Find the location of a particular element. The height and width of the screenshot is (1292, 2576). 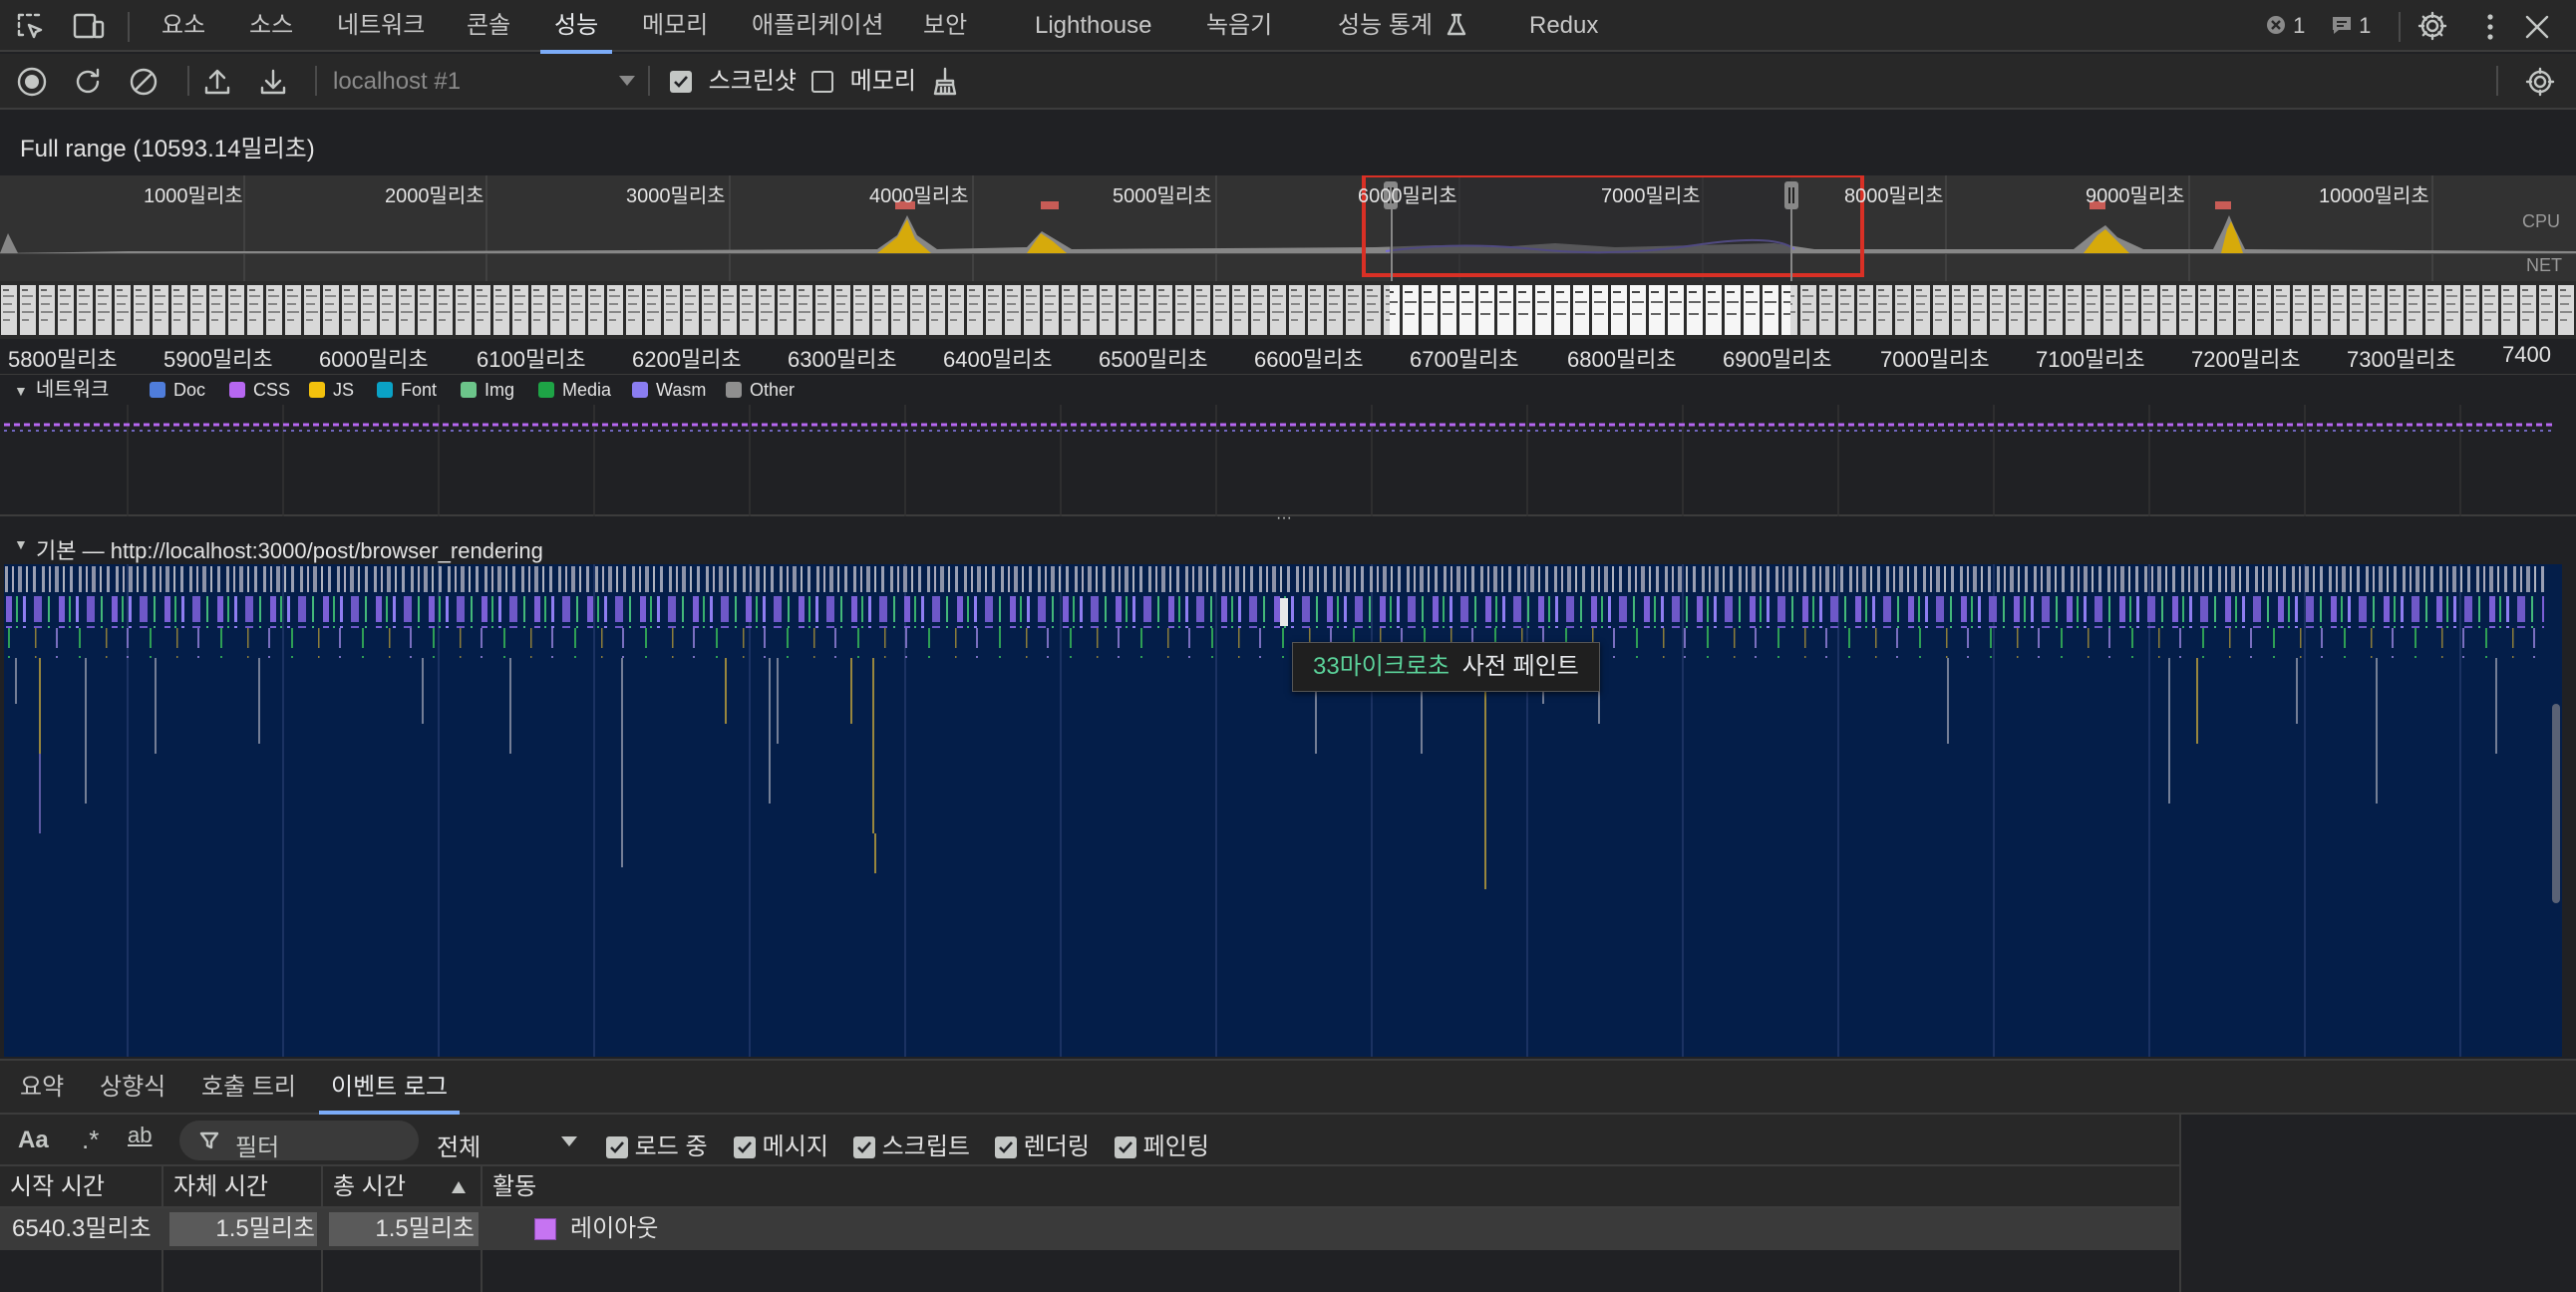

ruler-tick: 5900밀리초 is located at coordinates (218, 360).